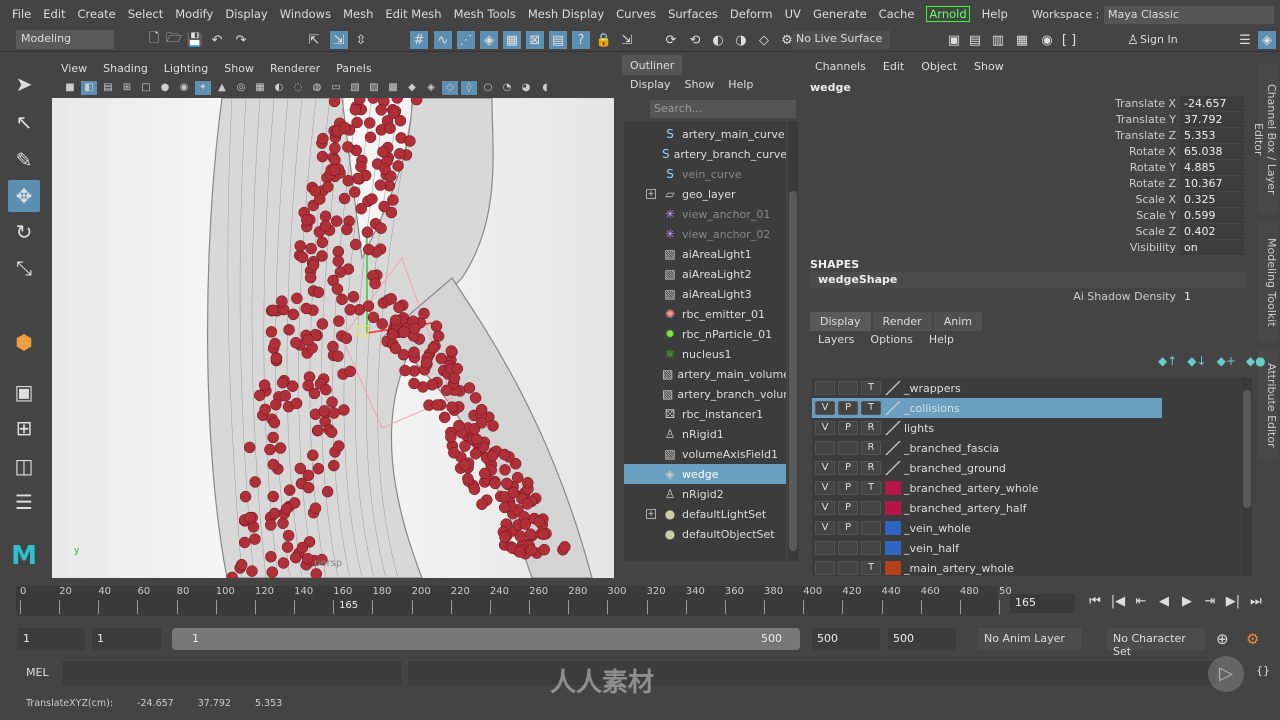 The height and width of the screenshot is (720, 1280). What do you see at coordinates (393, 88) in the screenshot?
I see `gate-mask-icon: ▩` at bounding box center [393, 88].